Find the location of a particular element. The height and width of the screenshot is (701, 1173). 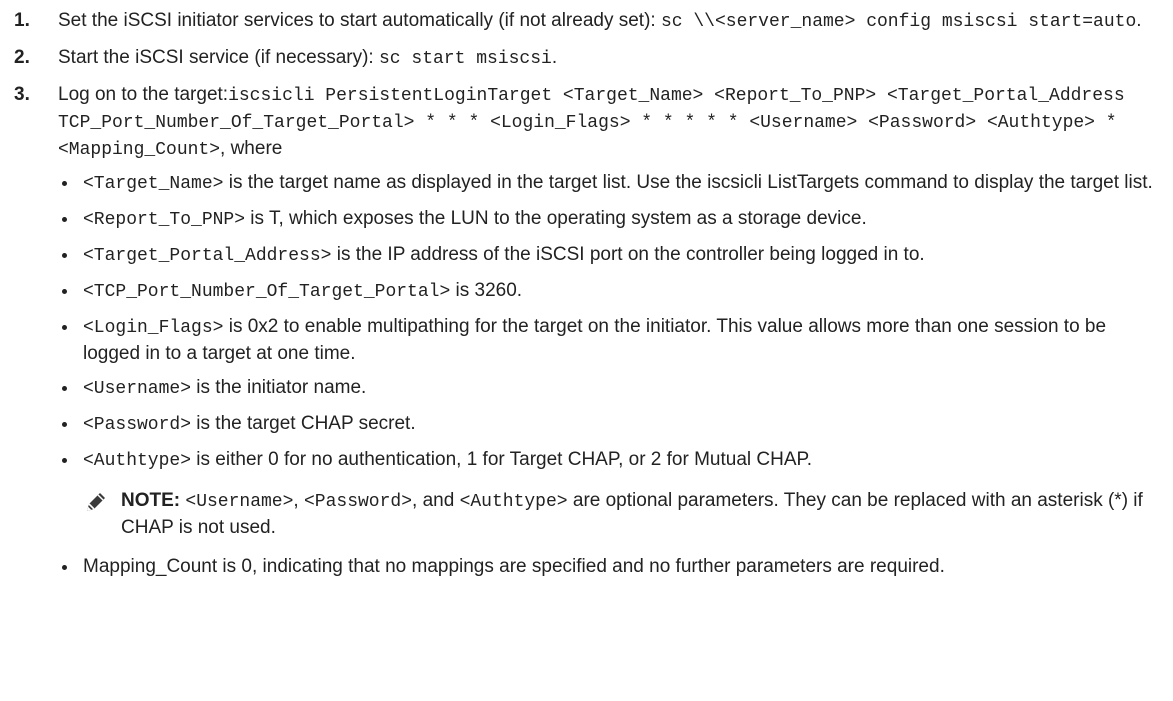

list-item: <Username> is the initiator name. is located at coordinates (611, 388).